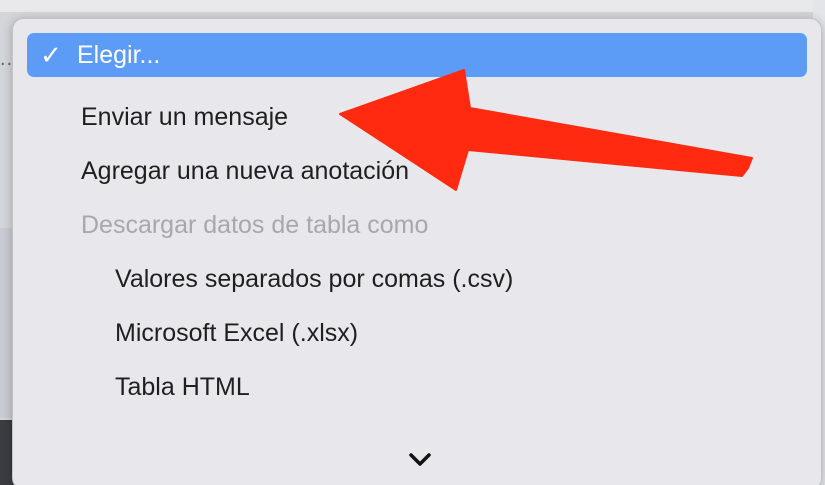 The width and height of the screenshot is (825, 485). What do you see at coordinates (412, 6) in the screenshot?
I see `background-window-top` at bounding box center [412, 6].